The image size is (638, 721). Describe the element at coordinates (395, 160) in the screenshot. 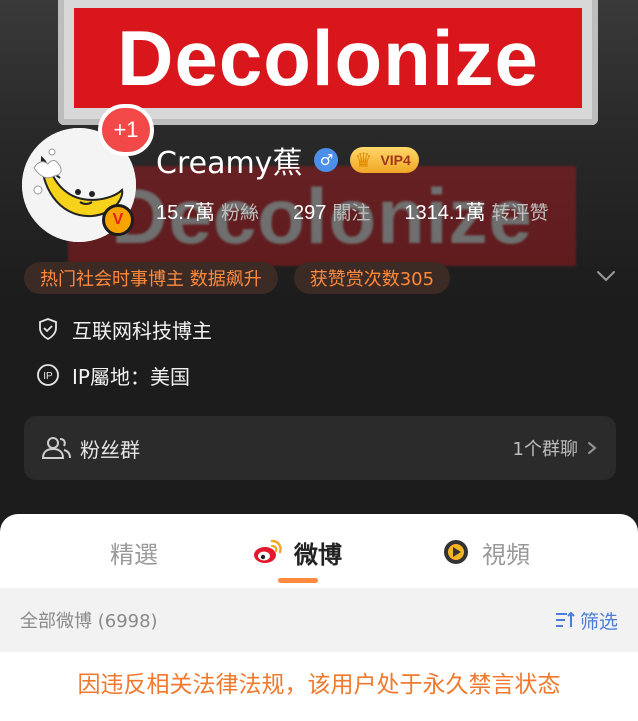

I see `vip-level-label: VIP4` at that location.